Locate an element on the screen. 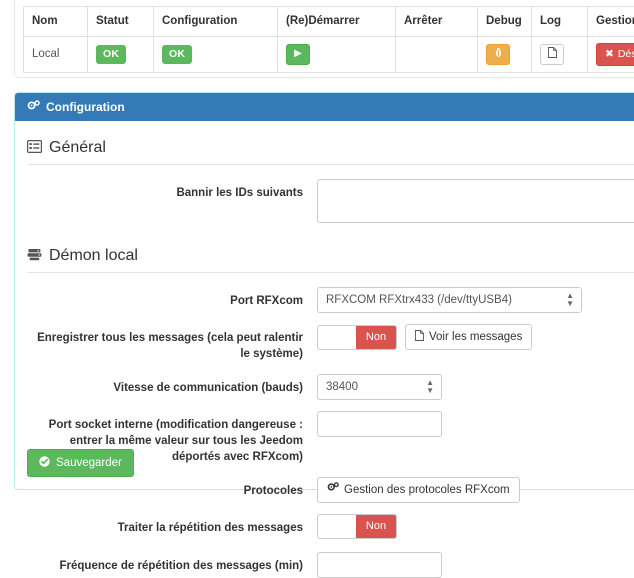  protocoles-label: Protocoles is located at coordinates (172, 488).